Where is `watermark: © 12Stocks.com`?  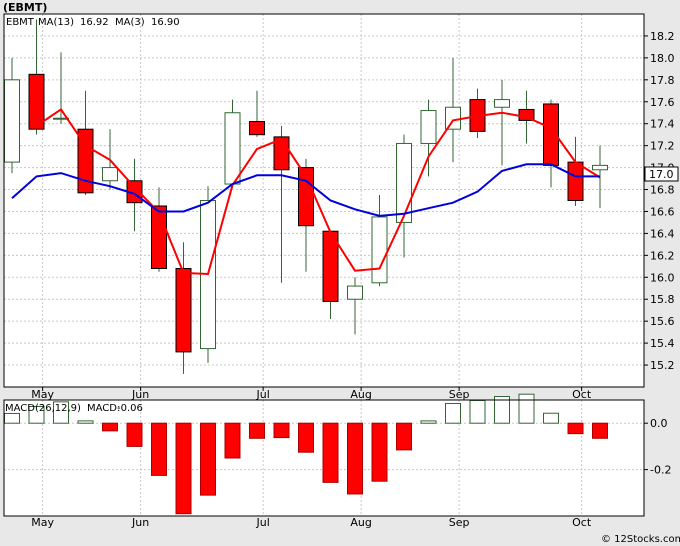
watermark: © 12Stocks.com is located at coordinates (640, 539).